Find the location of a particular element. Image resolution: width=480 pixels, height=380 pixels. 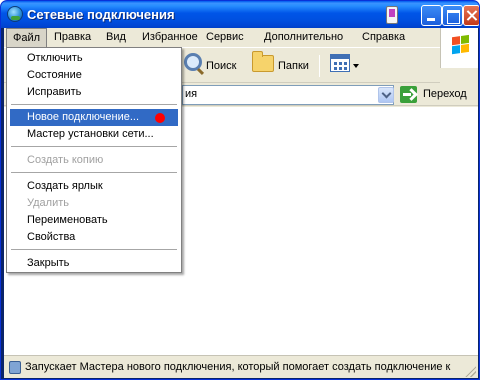

menu-item-repair: Исправить is located at coordinates (94, 92).